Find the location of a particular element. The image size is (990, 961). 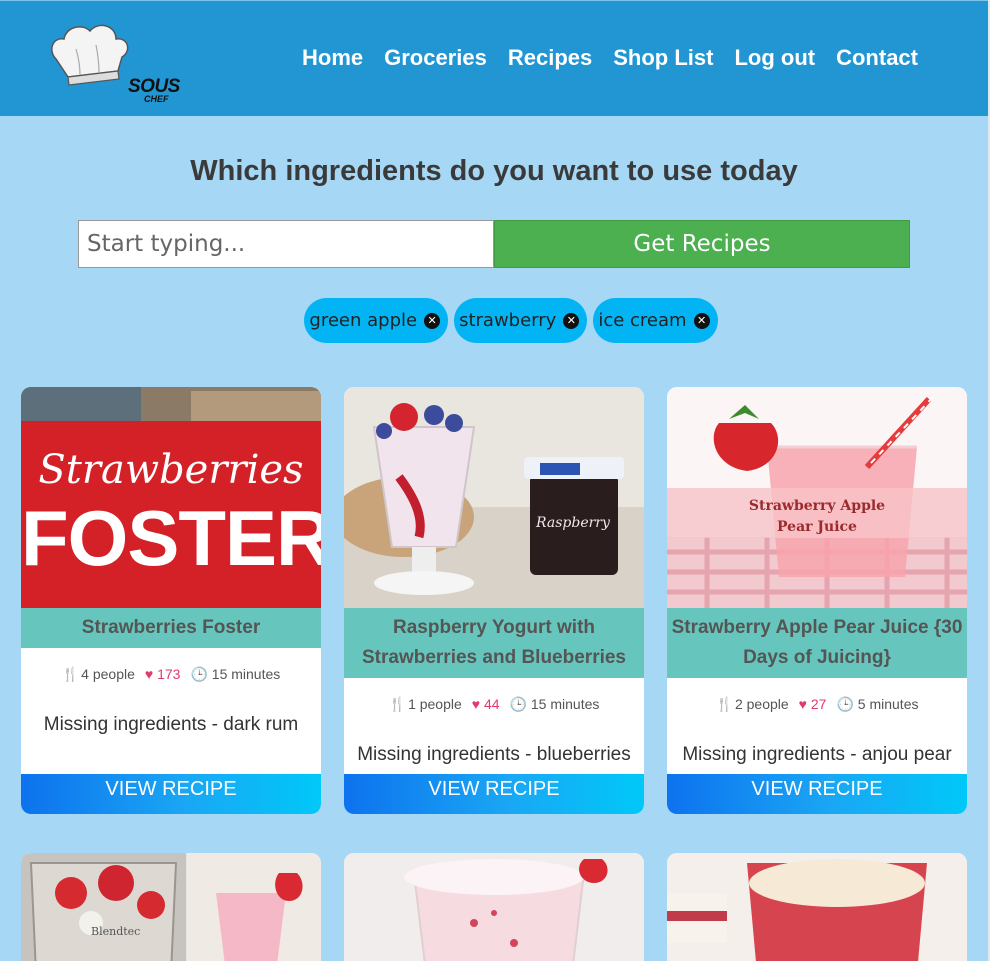

missing-ingredients: Missing ingredients - dark rum is located at coordinates (171, 724).